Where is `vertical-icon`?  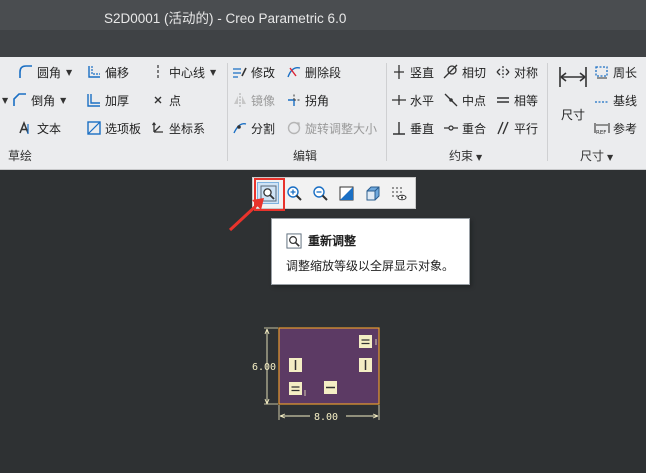 vertical-icon is located at coordinates (399, 72).